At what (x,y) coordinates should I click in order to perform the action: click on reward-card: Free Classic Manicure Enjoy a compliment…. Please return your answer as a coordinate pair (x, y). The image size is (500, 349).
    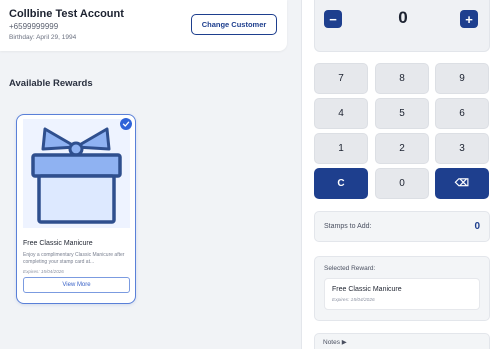
    Looking at the image, I should click on (76, 209).